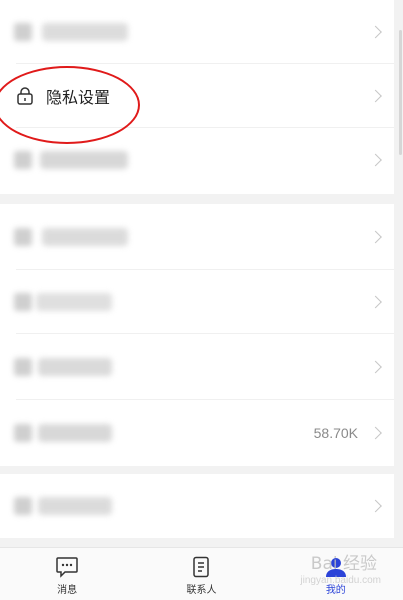 This screenshot has width=403, height=600. I want to click on scrollbar, so click(400, 92).